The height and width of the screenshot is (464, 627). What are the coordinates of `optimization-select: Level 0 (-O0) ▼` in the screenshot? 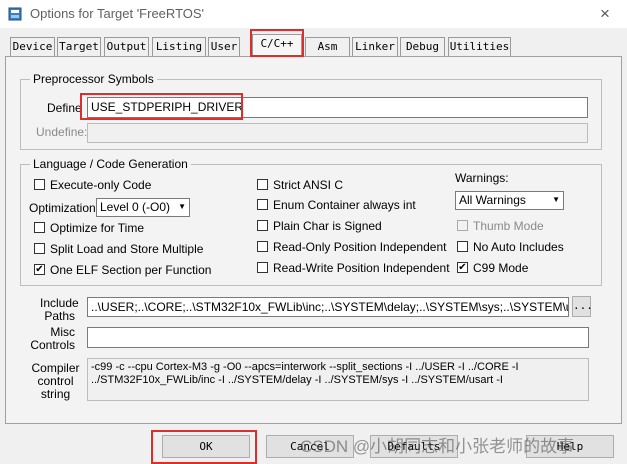 It's located at (143, 207).